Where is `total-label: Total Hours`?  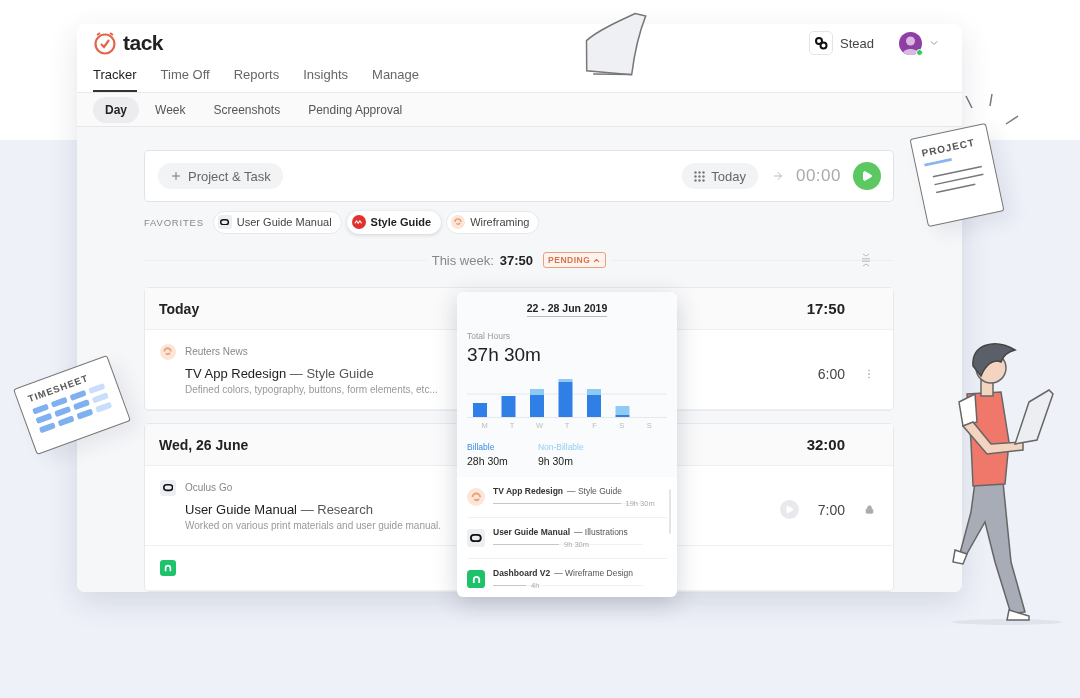
total-label: Total Hours is located at coordinates (489, 336).